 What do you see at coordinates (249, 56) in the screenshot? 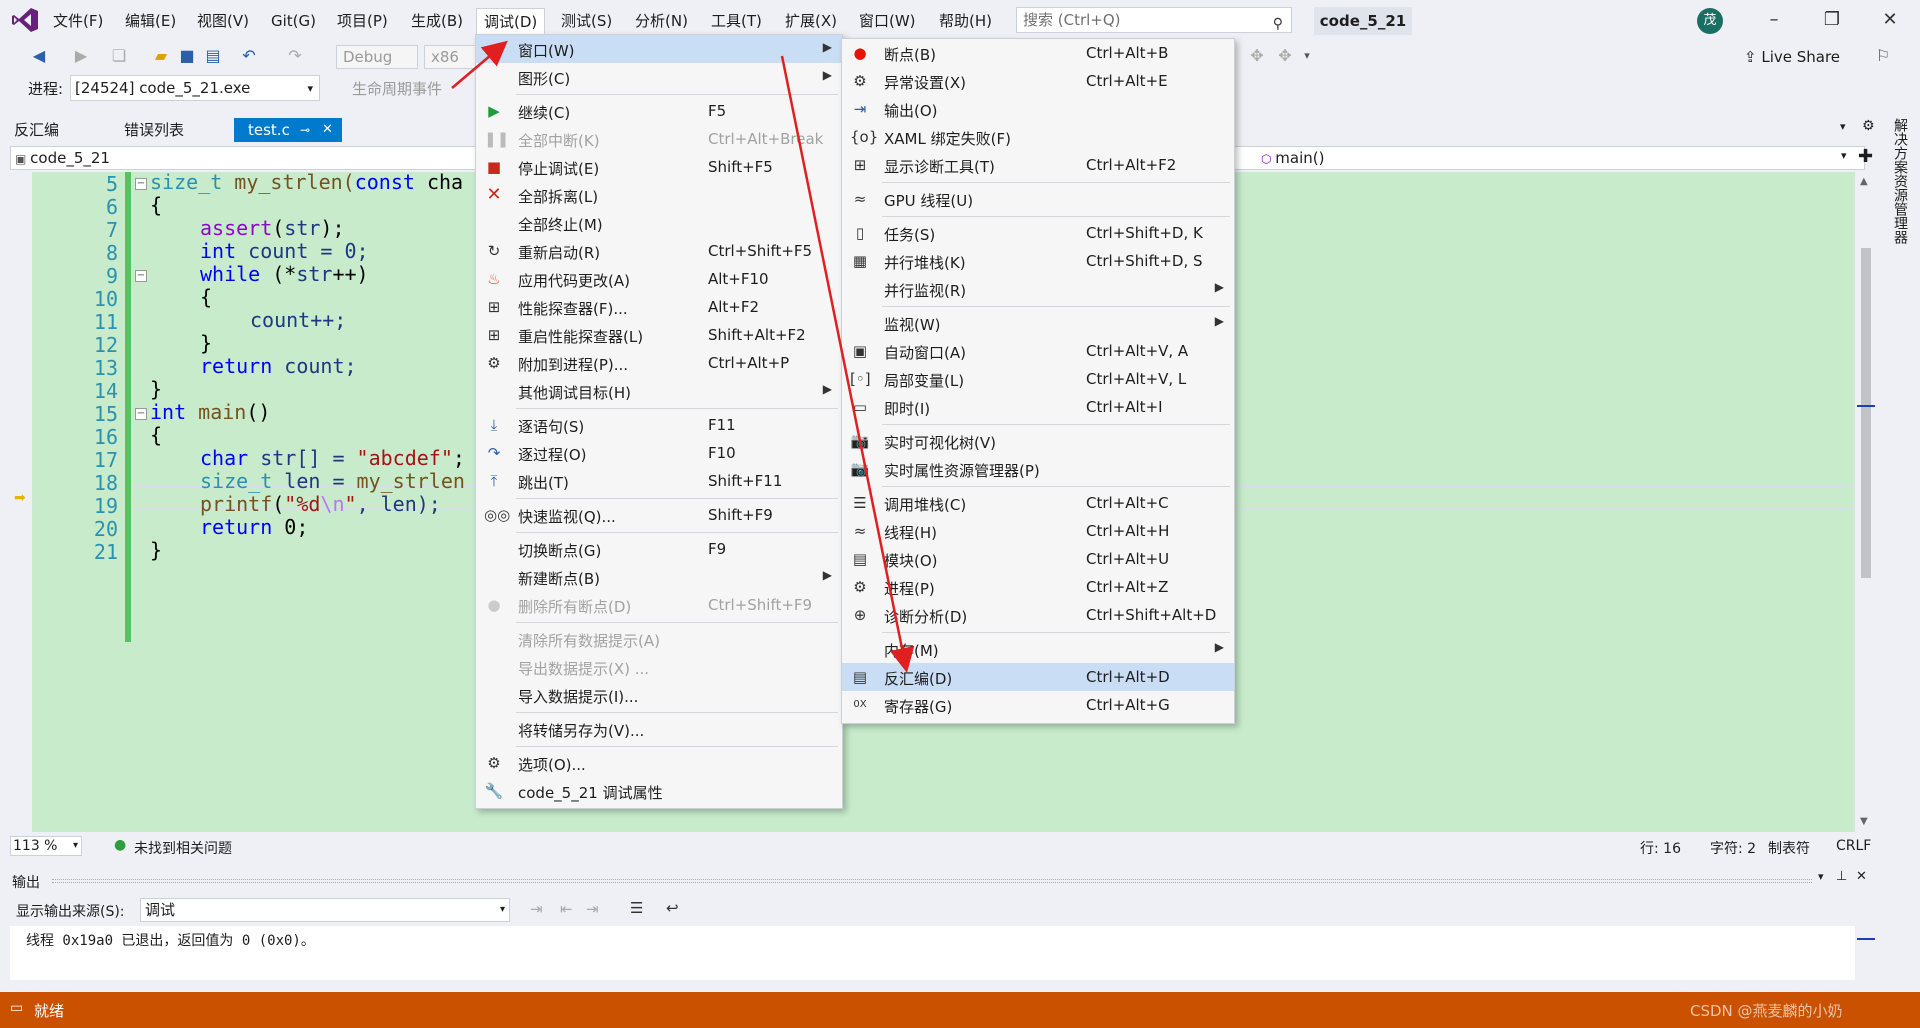
I see `undo-icon: ↶` at bounding box center [249, 56].